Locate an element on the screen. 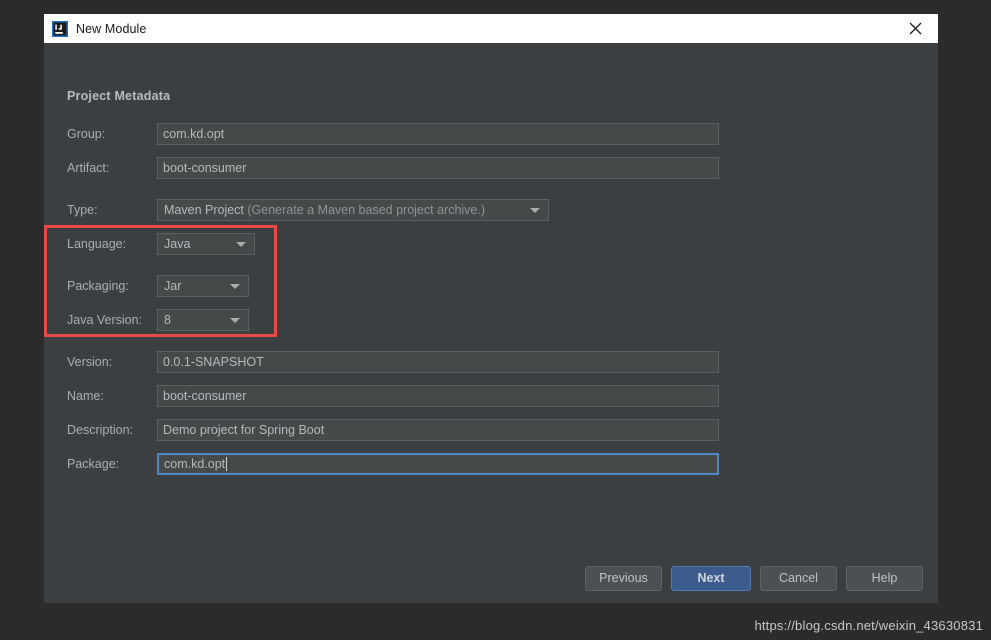 The width and height of the screenshot is (991, 640). java-version-select: 8 is located at coordinates (203, 320).